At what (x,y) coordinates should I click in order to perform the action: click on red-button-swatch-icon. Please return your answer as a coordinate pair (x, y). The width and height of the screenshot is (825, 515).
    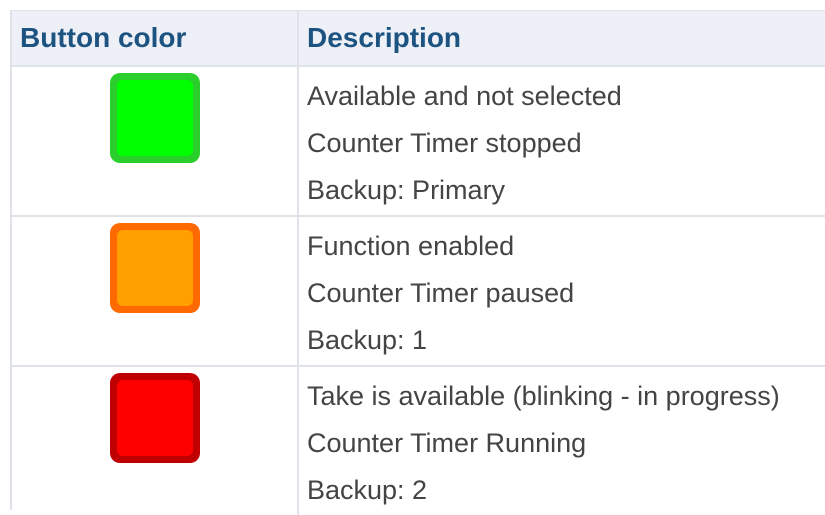
    Looking at the image, I should click on (154, 418).